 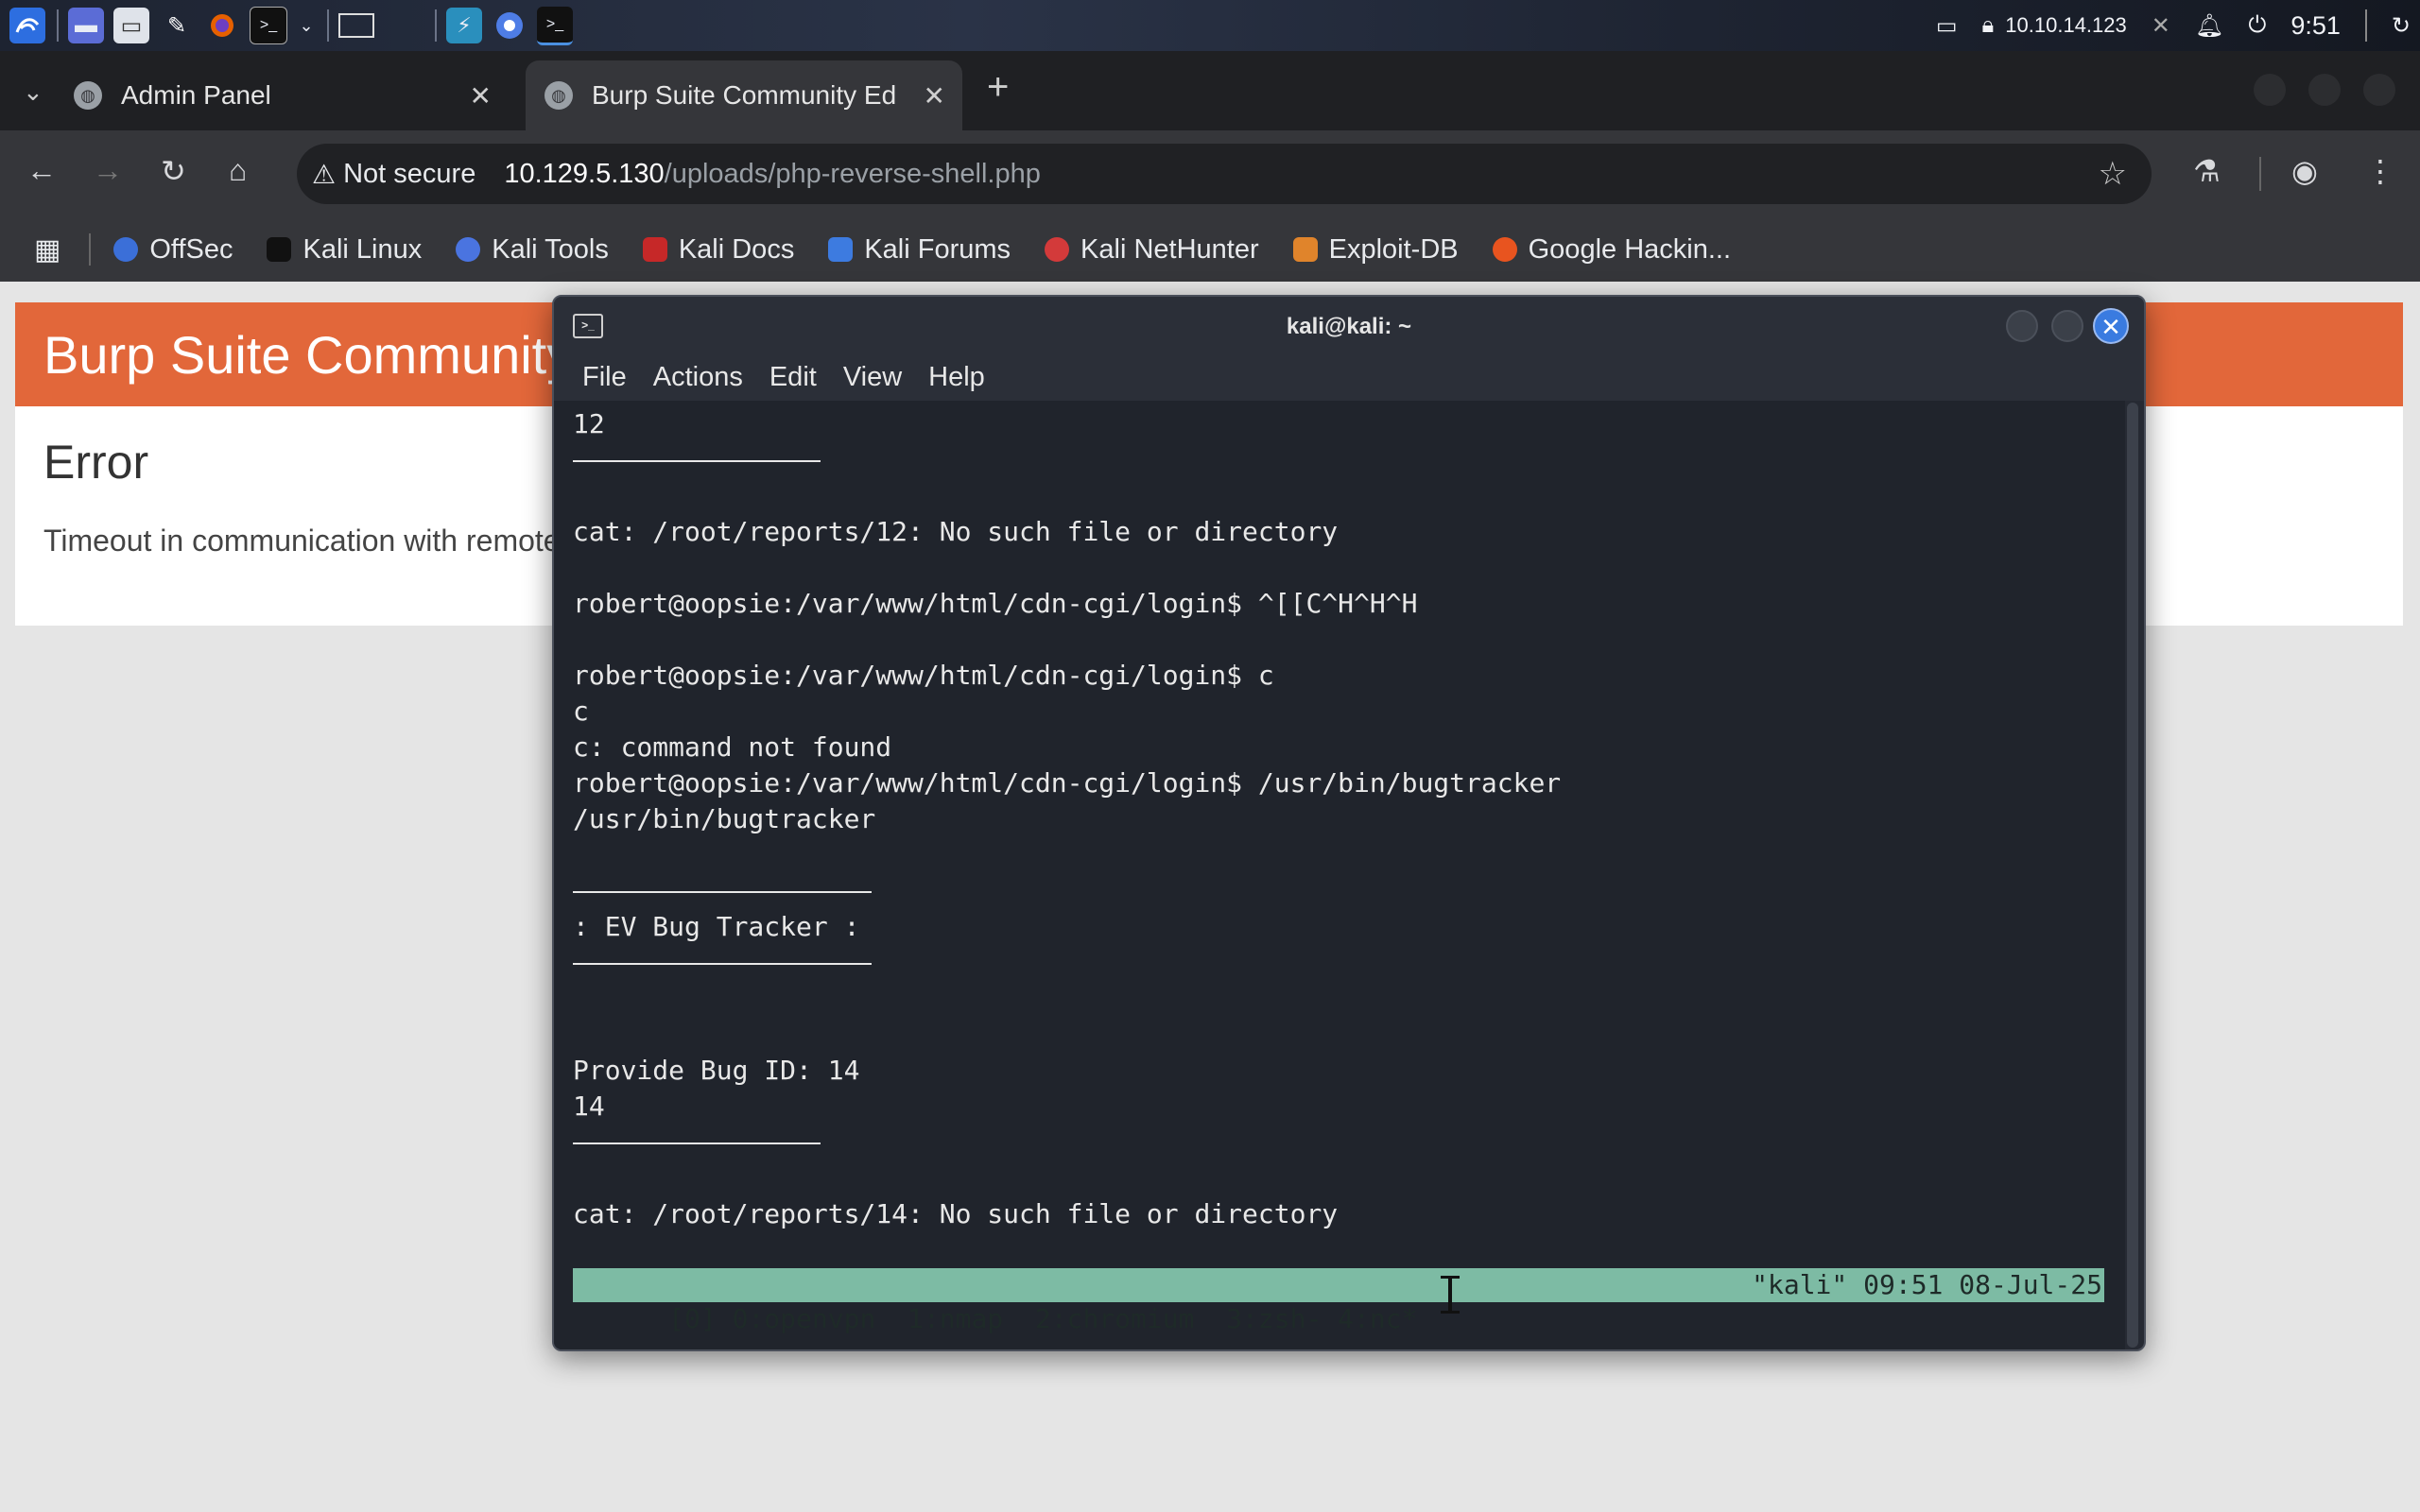 What do you see at coordinates (2132, 875) in the screenshot?
I see `terminal-scrollbar` at bounding box center [2132, 875].